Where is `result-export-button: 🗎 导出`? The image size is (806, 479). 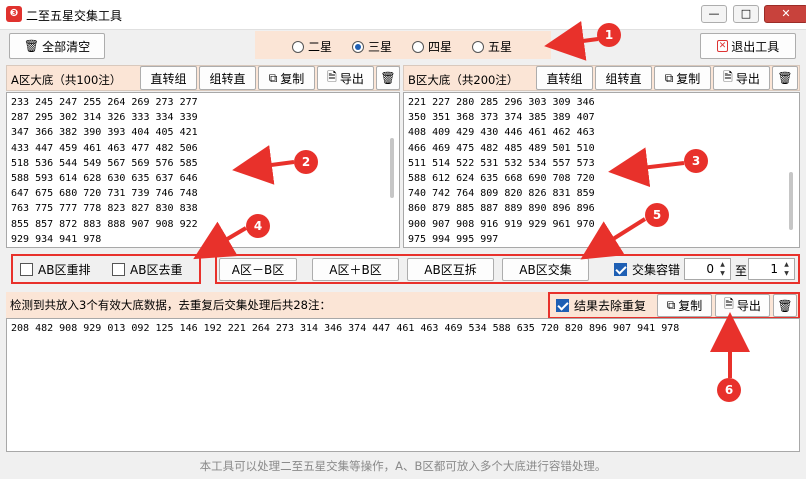 result-export-button: 🗎 导出 is located at coordinates (742, 305).